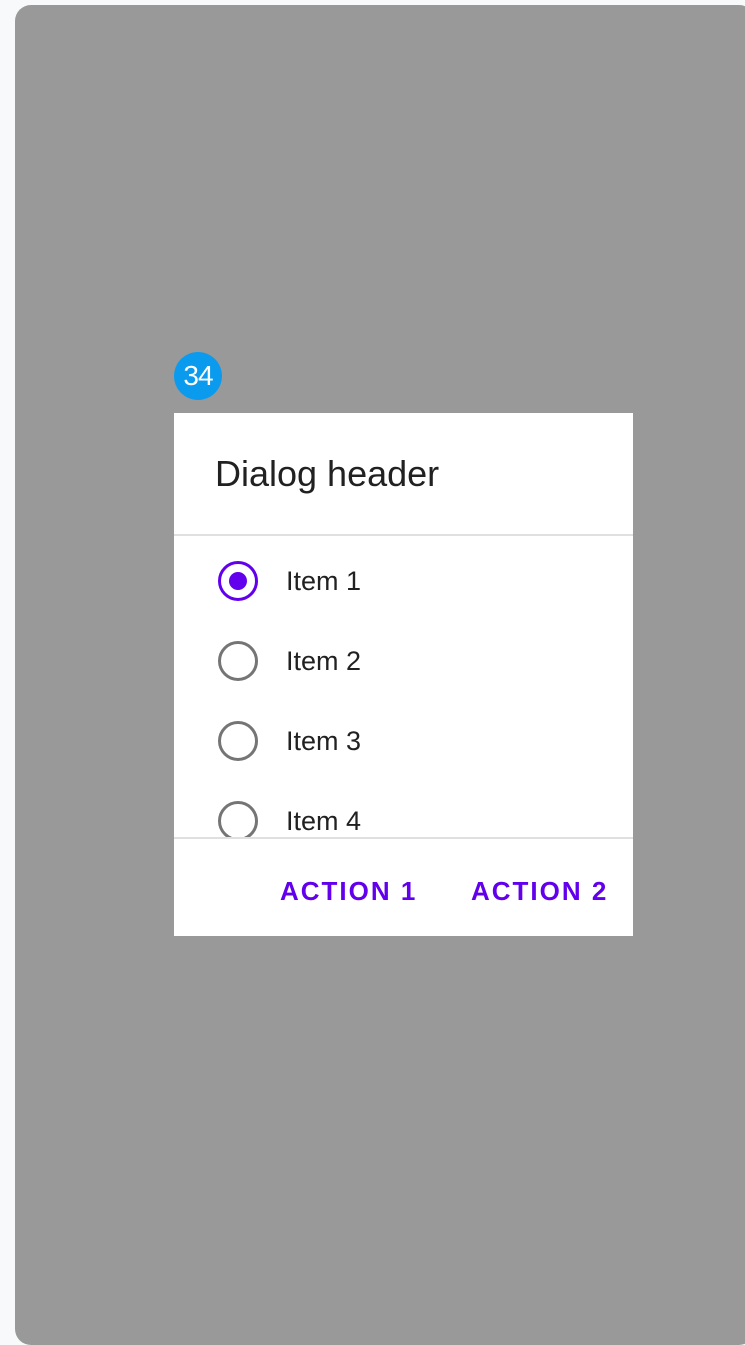 This screenshot has width=745, height=1345. Describe the element at coordinates (324, 821) in the screenshot. I see `option-label: Item 4` at that location.